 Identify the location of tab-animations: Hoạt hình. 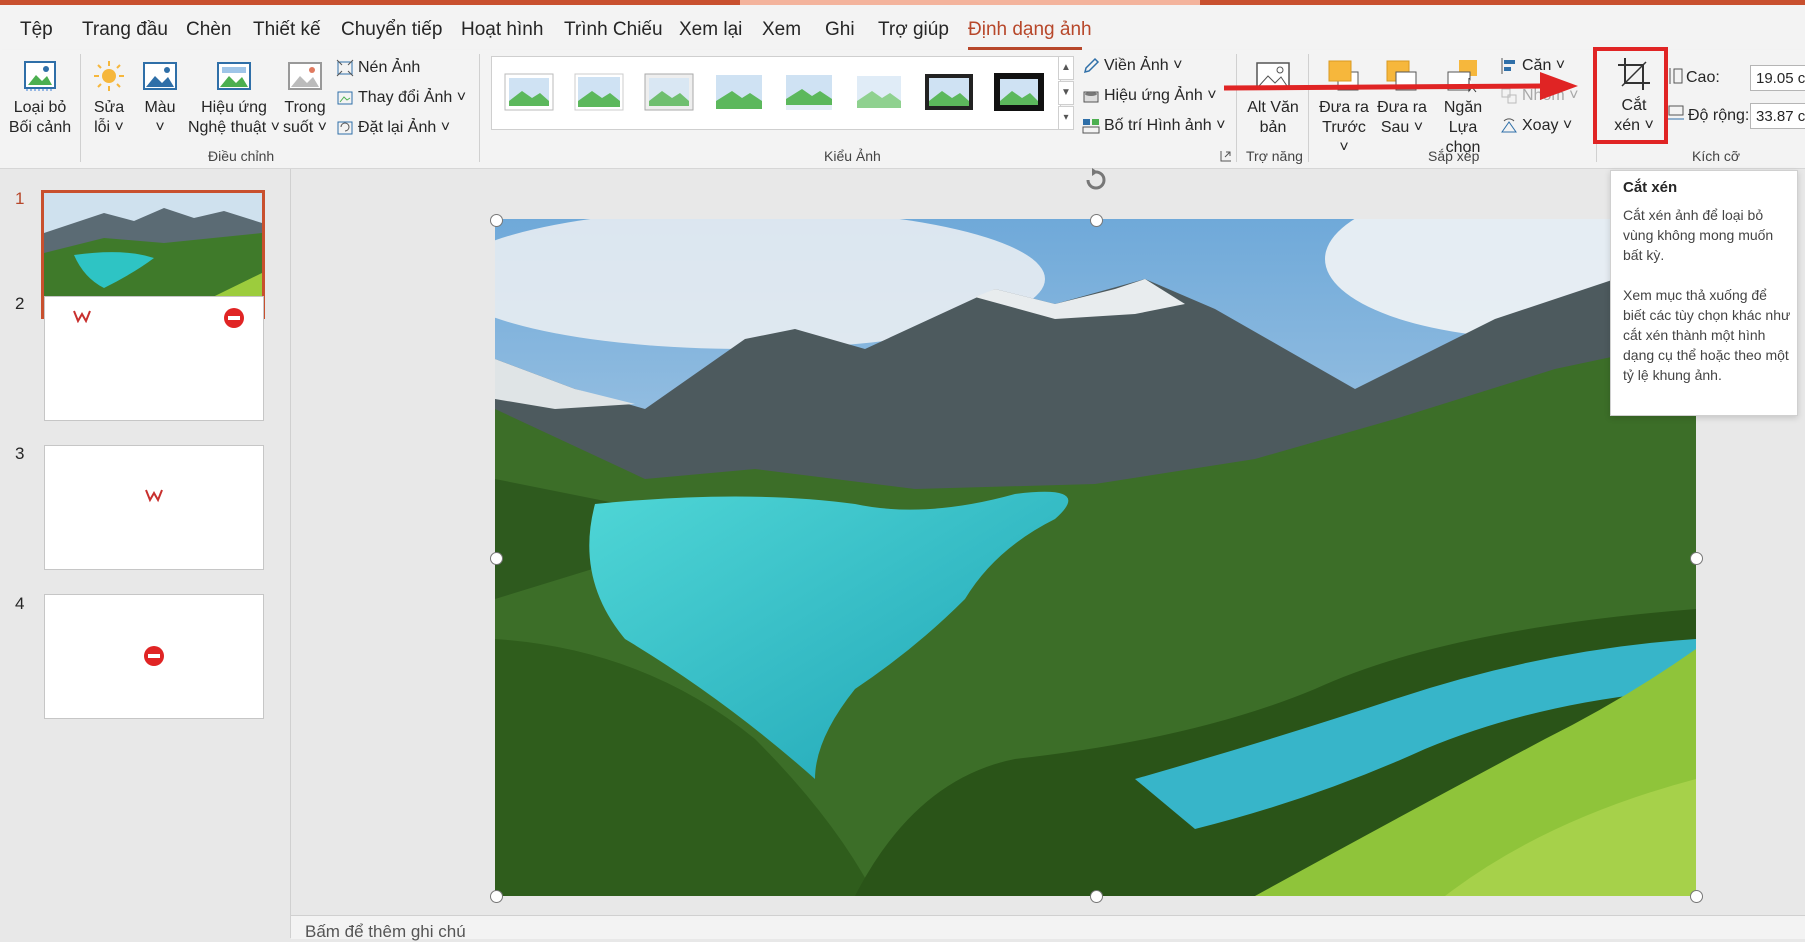
(502, 30).